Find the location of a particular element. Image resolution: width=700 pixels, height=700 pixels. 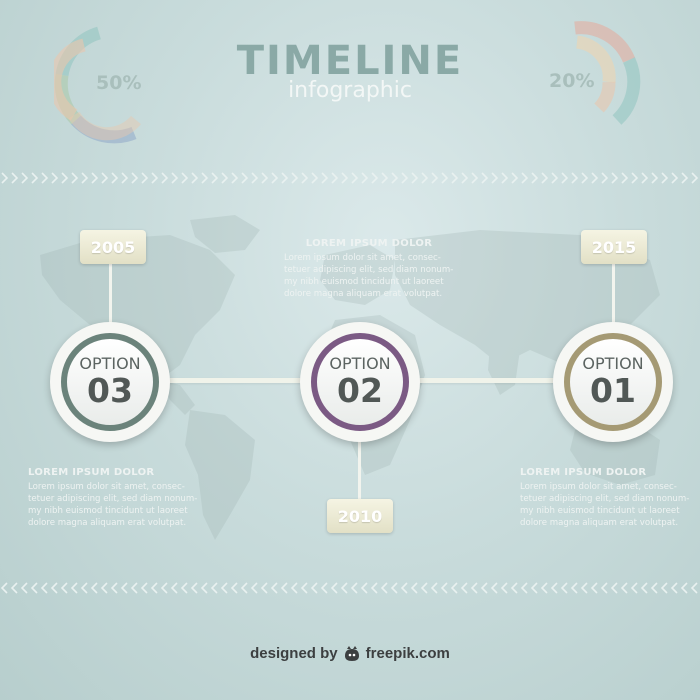

option-node-03: OPTION 03 is located at coordinates (110, 382).